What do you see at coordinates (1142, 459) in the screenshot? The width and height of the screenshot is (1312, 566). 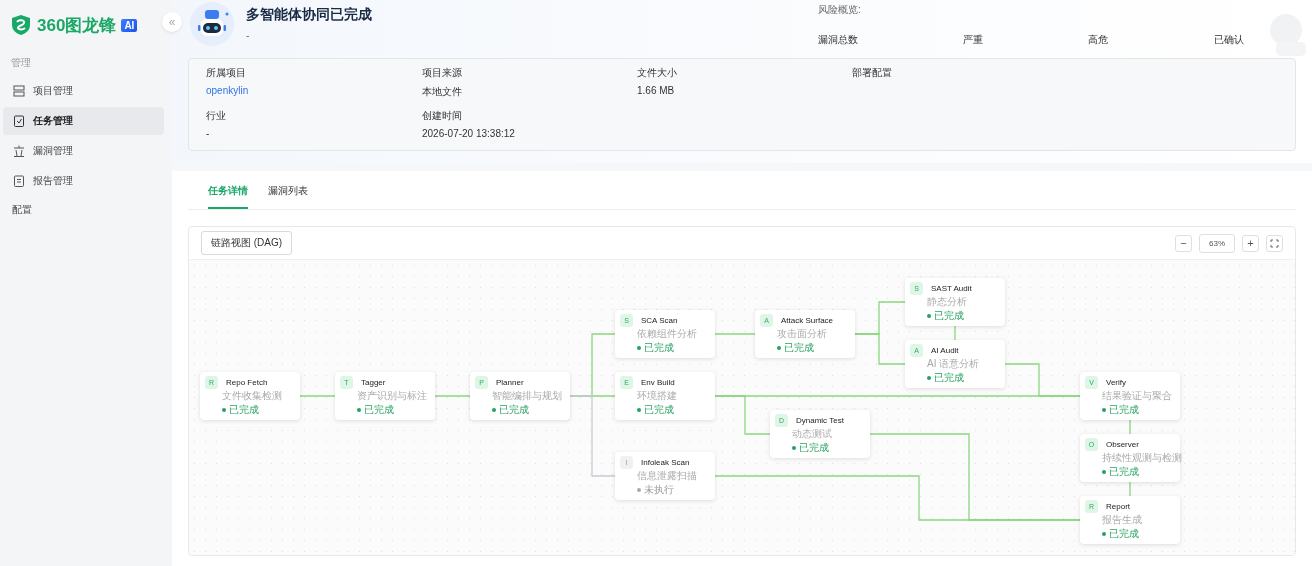 I see `node-subtitle: 持续性观测与检测` at bounding box center [1142, 459].